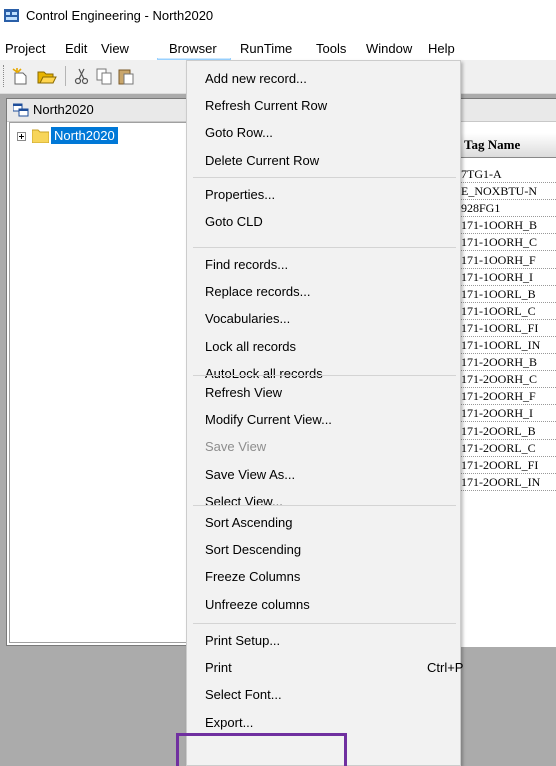 Image resolution: width=556 pixels, height=766 pixels. Describe the element at coordinates (323, 160) in the screenshot. I see `menu-item-delete-current-row: Delete Current Row` at that location.